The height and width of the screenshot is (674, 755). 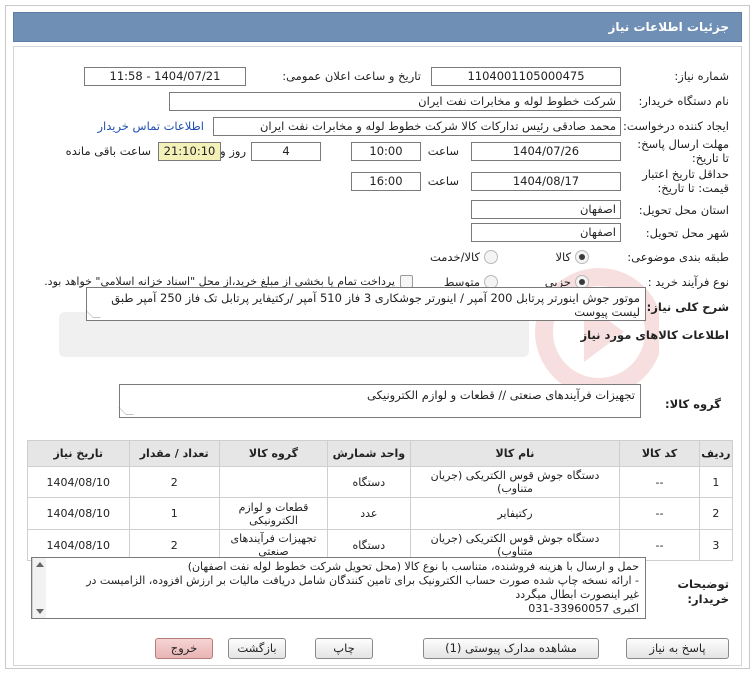 What do you see at coordinates (563, 257) in the screenshot?
I see `category-option-goods: کالا` at bounding box center [563, 257].